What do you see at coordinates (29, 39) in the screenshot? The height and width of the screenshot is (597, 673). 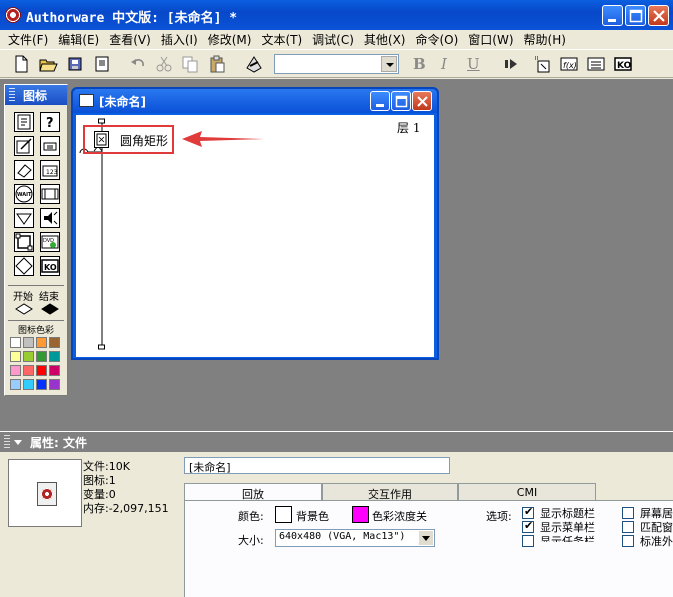 I see `menu-file: 文件(F)` at bounding box center [29, 39].